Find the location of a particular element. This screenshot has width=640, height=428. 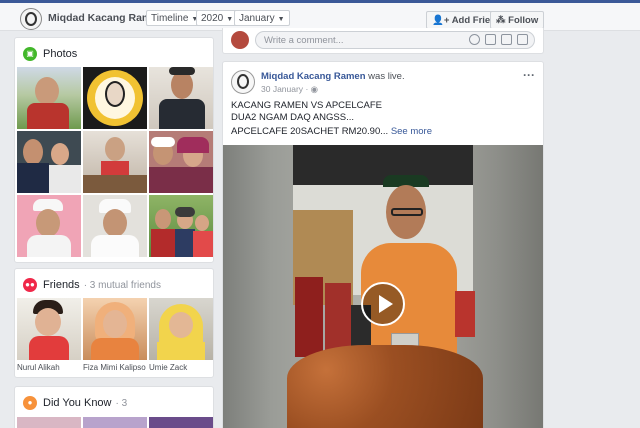

globe-icon: · ◉ is located at coordinates (312, 89).